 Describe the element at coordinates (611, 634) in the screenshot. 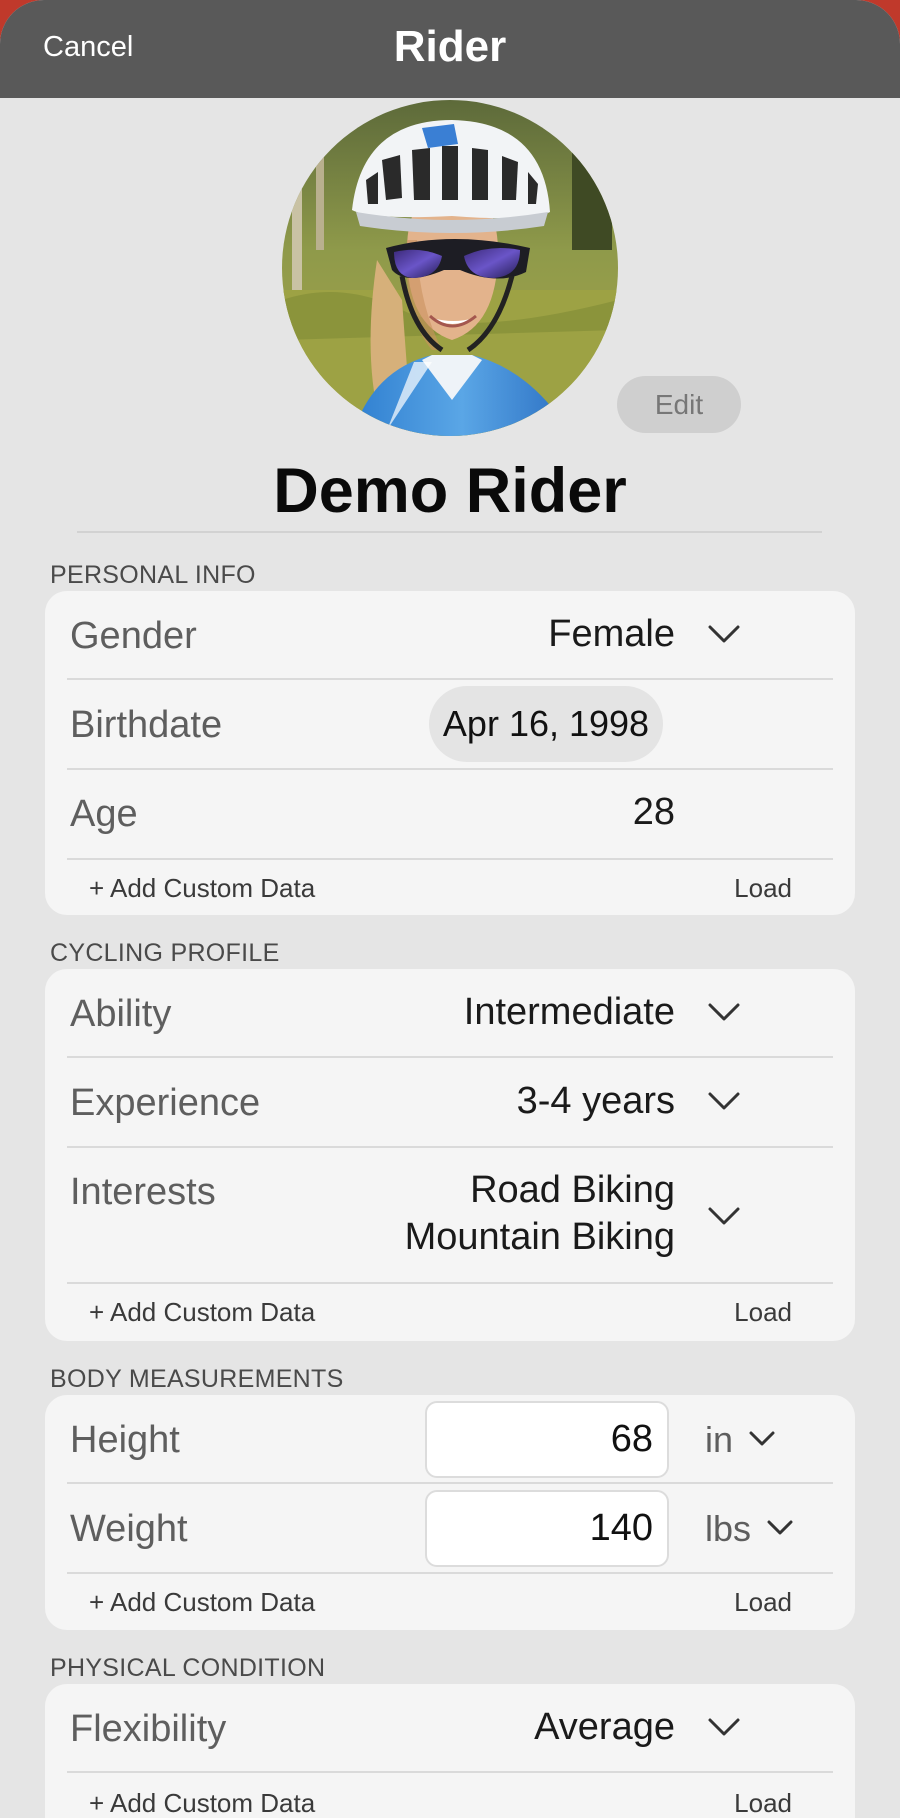

I see `gender-value: Female` at that location.